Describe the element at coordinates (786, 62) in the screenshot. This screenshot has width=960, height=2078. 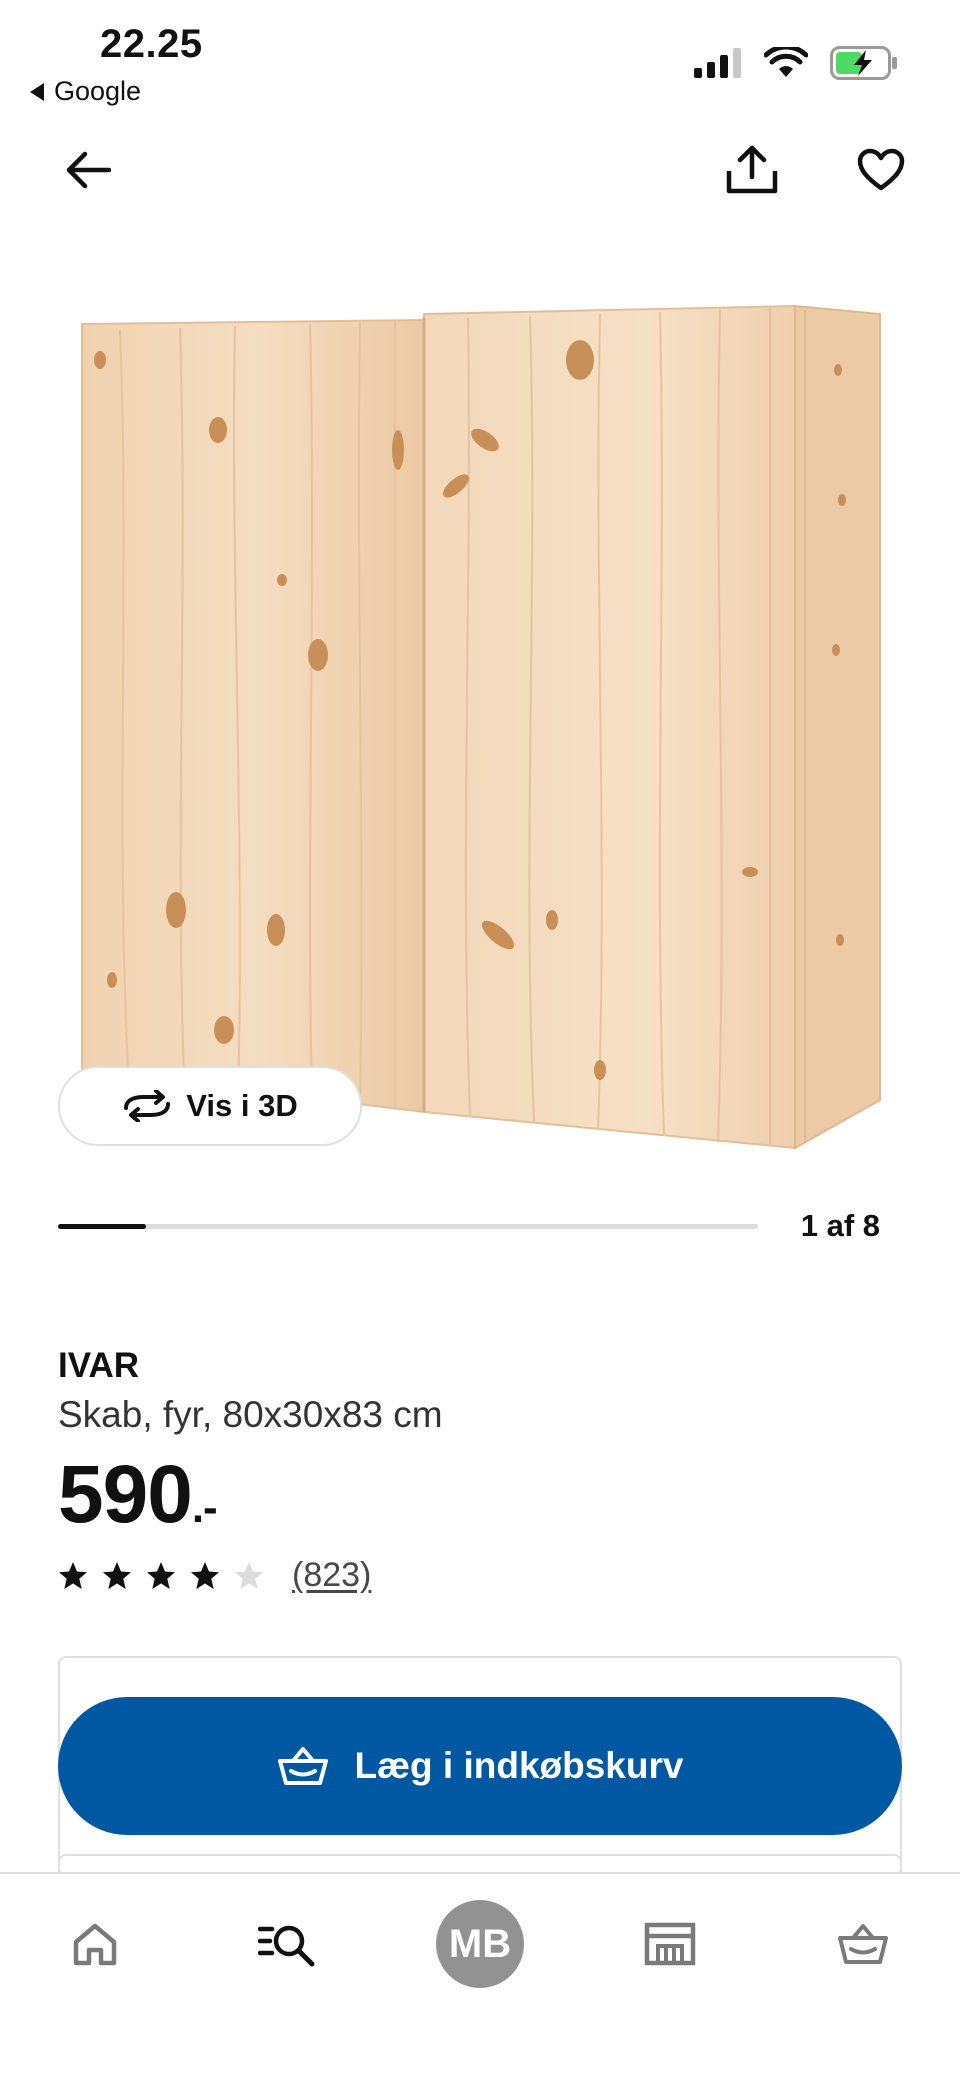
I see `wifi-icon` at that location.